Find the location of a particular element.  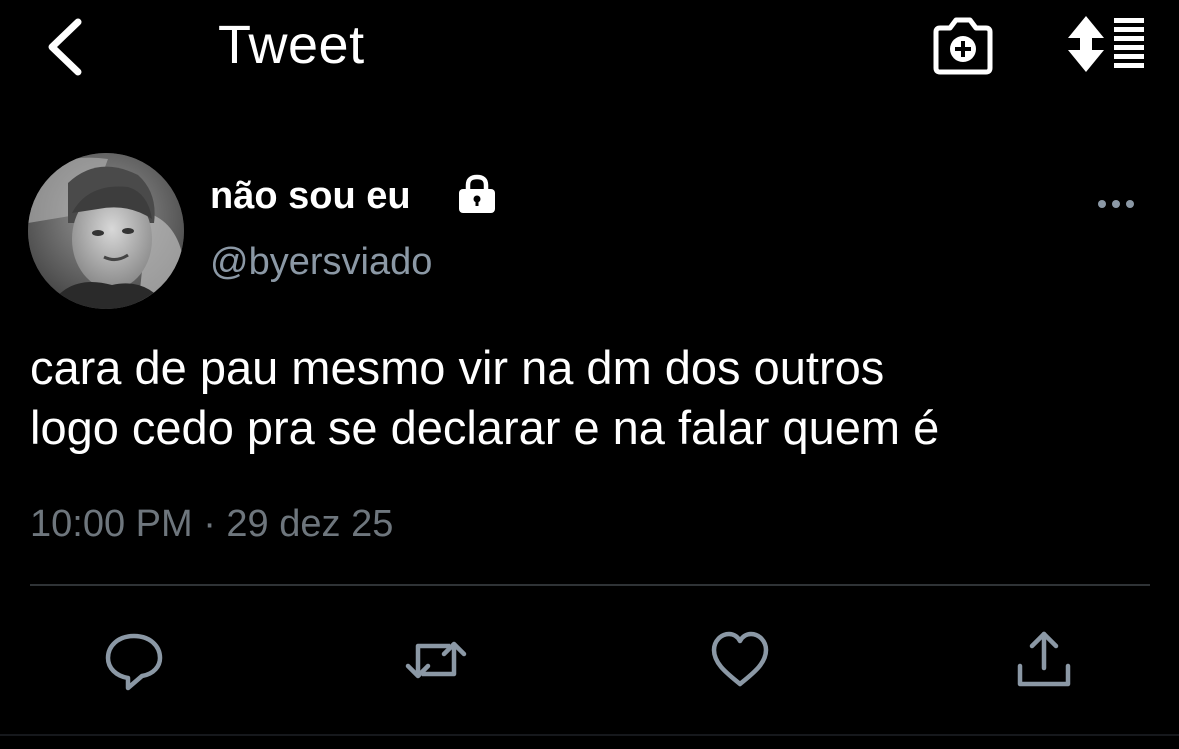

share-icon is located at coordinates (1044, 659).